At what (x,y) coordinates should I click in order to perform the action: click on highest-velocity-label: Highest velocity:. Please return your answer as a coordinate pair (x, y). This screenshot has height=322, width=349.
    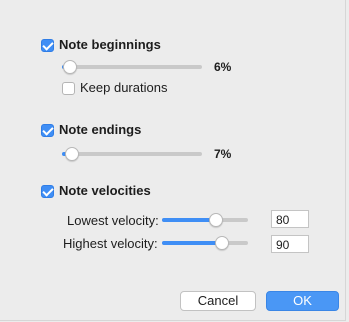
    Looking at the image, I should click on (110, 243).